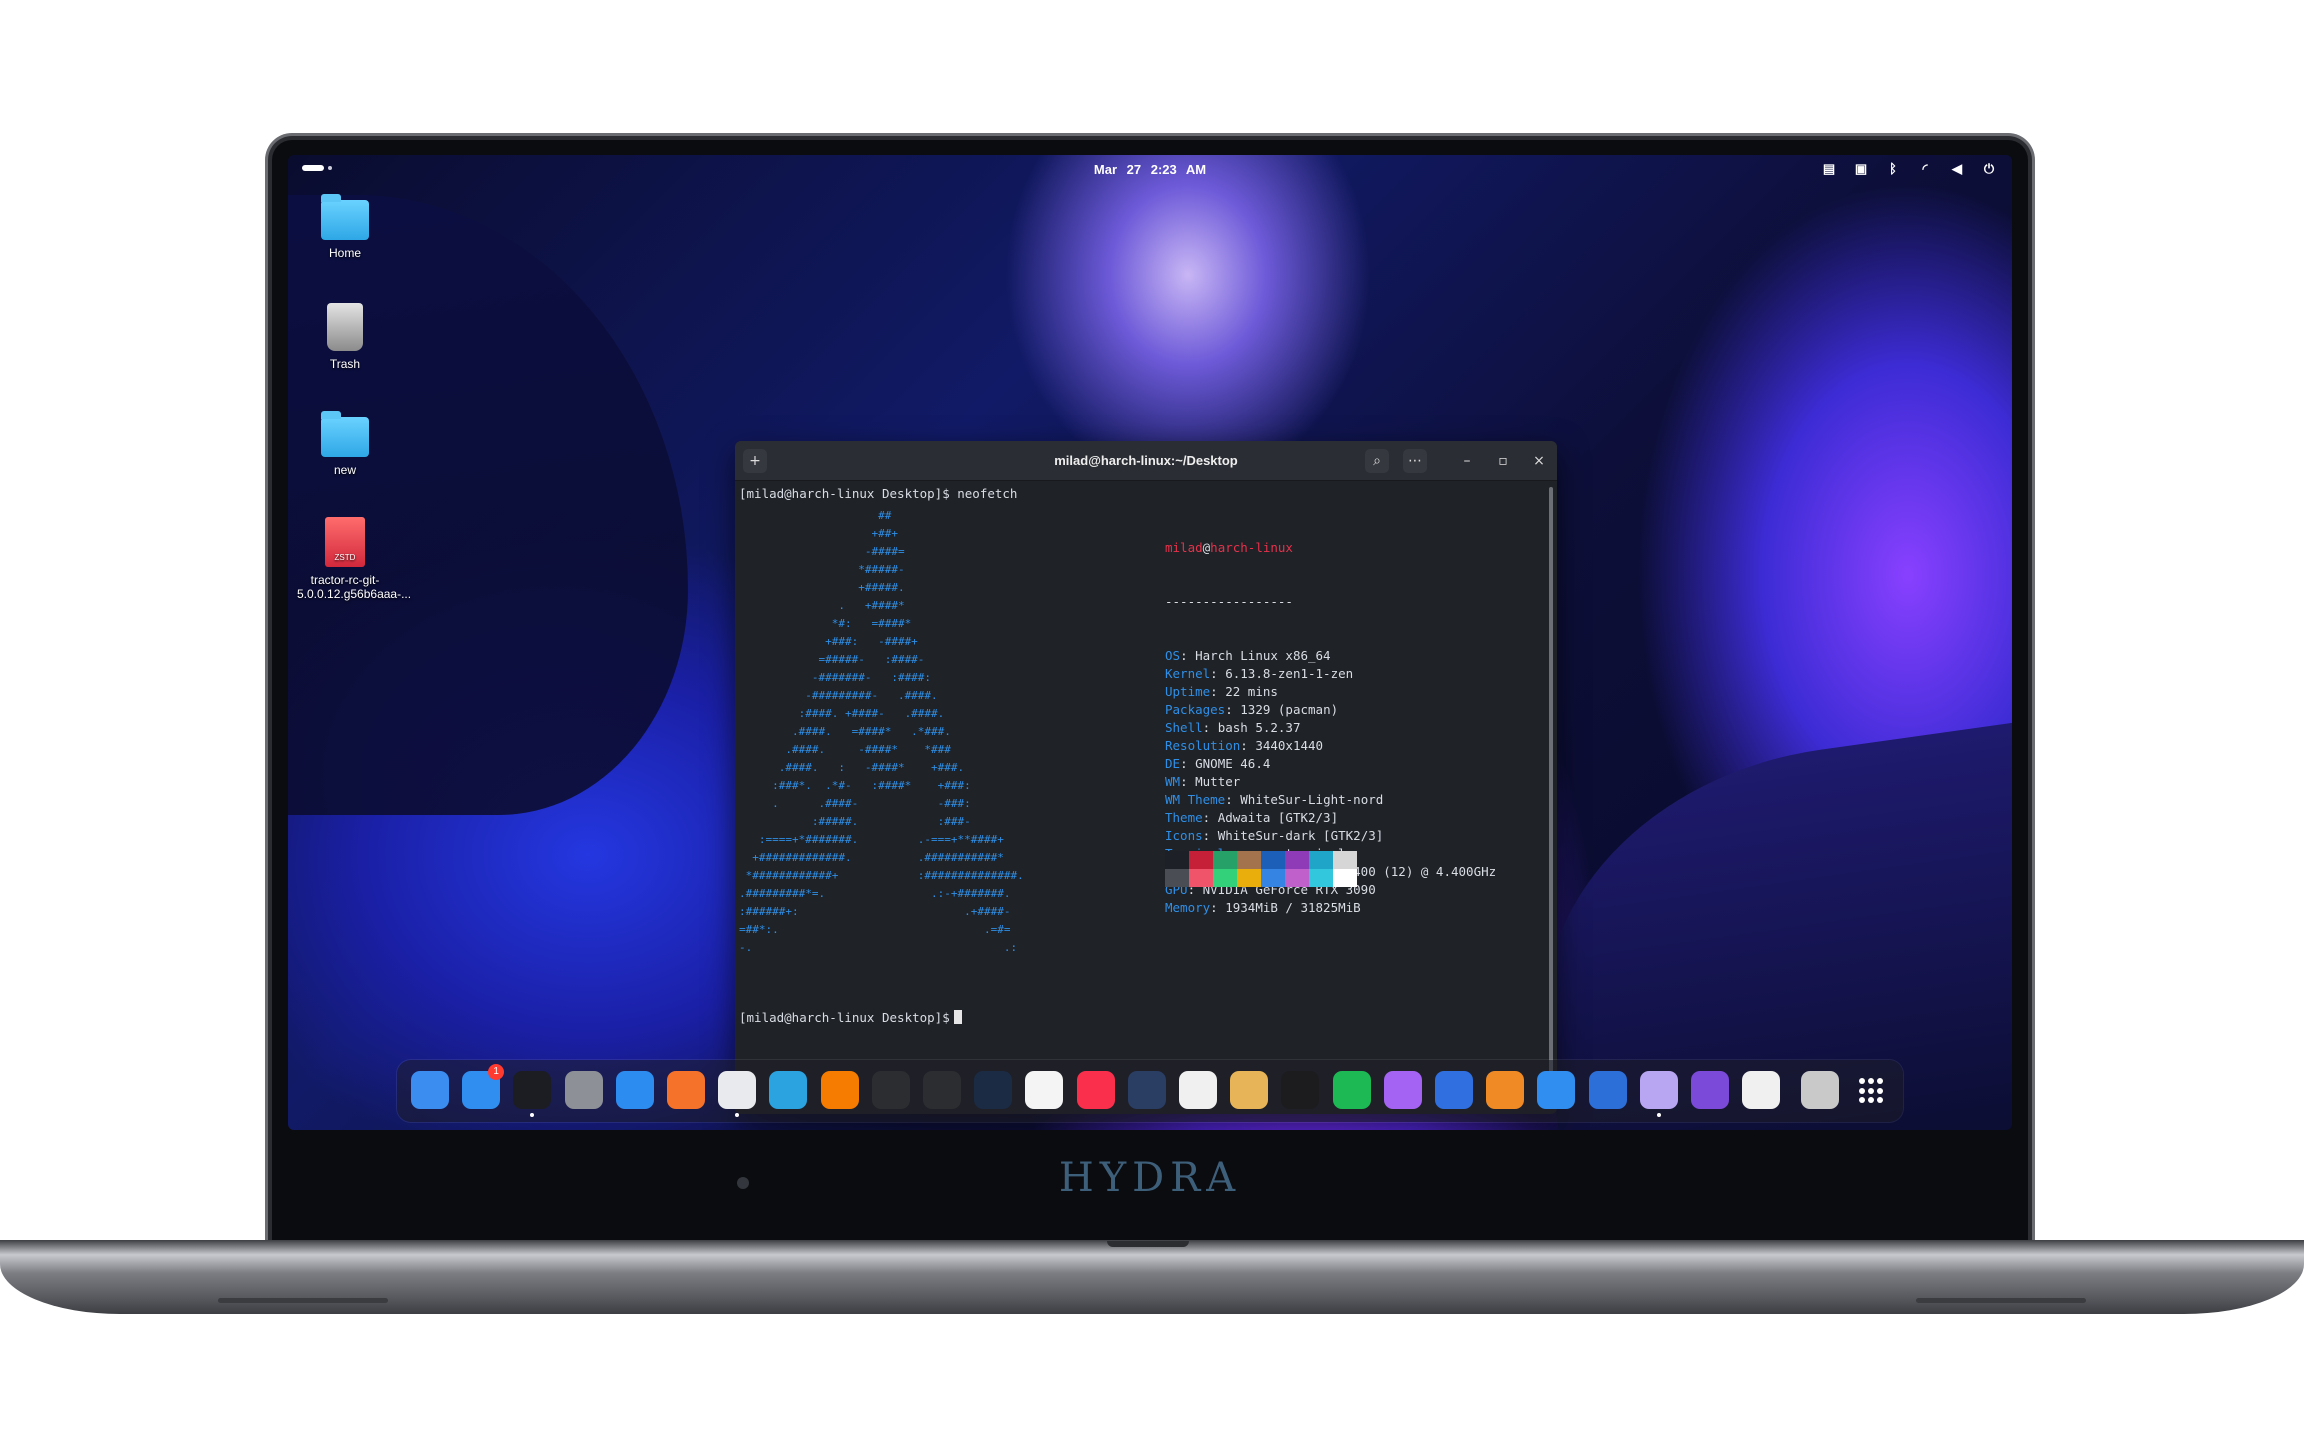 This screenshot has height=1440, width=2304. Describe the element at coordinates (1293, 907) in the screenshot. I see `info-value: 1934MiB / 31825MiB` at that location.